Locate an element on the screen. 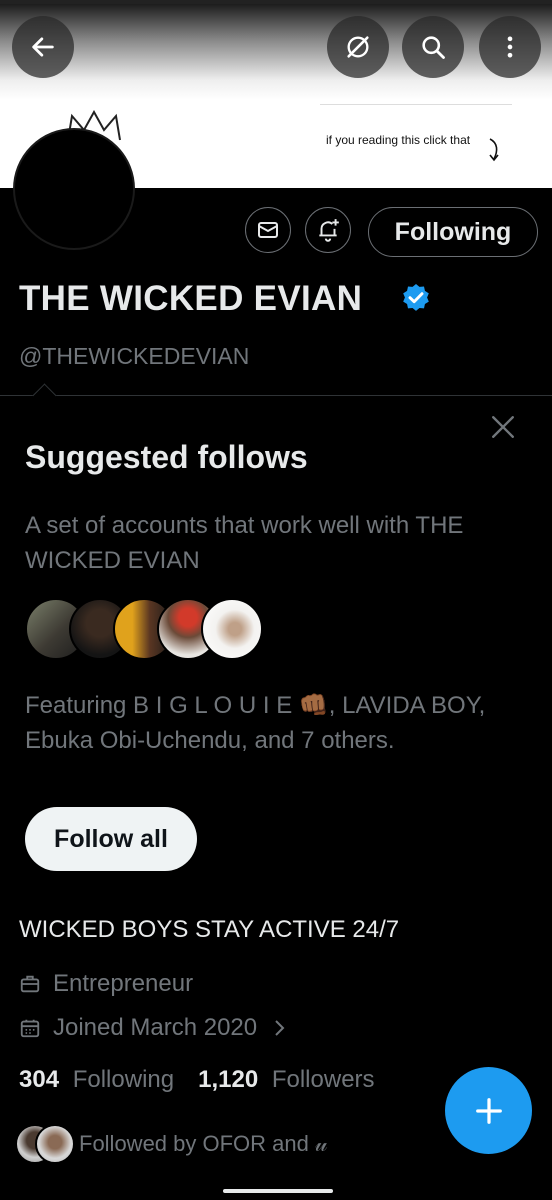 The height and width of the screenshot is (1200, 552). joined-label: Joined March 2020 is located at coordinates (155, 1027).